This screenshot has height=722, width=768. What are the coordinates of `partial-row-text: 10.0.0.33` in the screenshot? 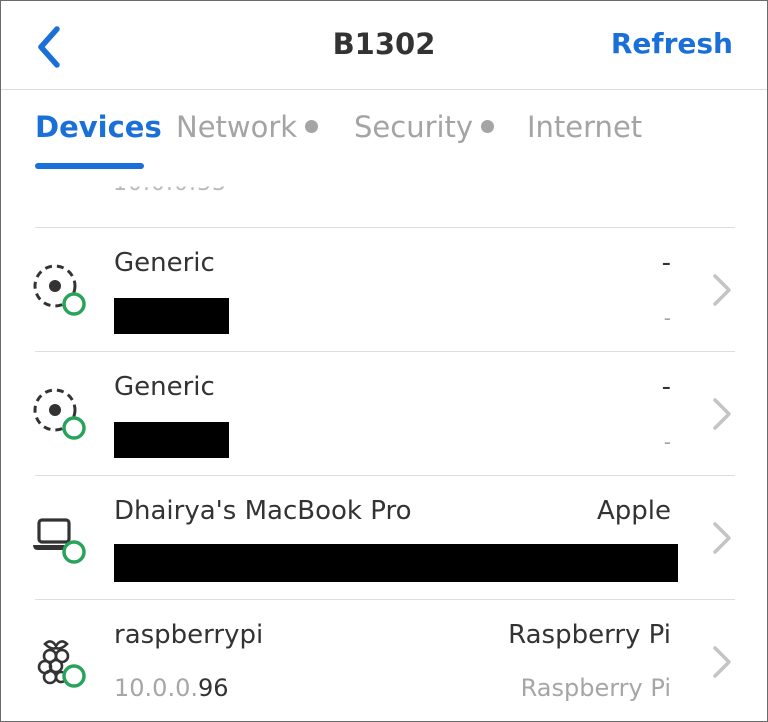 It's located at (170, 186).